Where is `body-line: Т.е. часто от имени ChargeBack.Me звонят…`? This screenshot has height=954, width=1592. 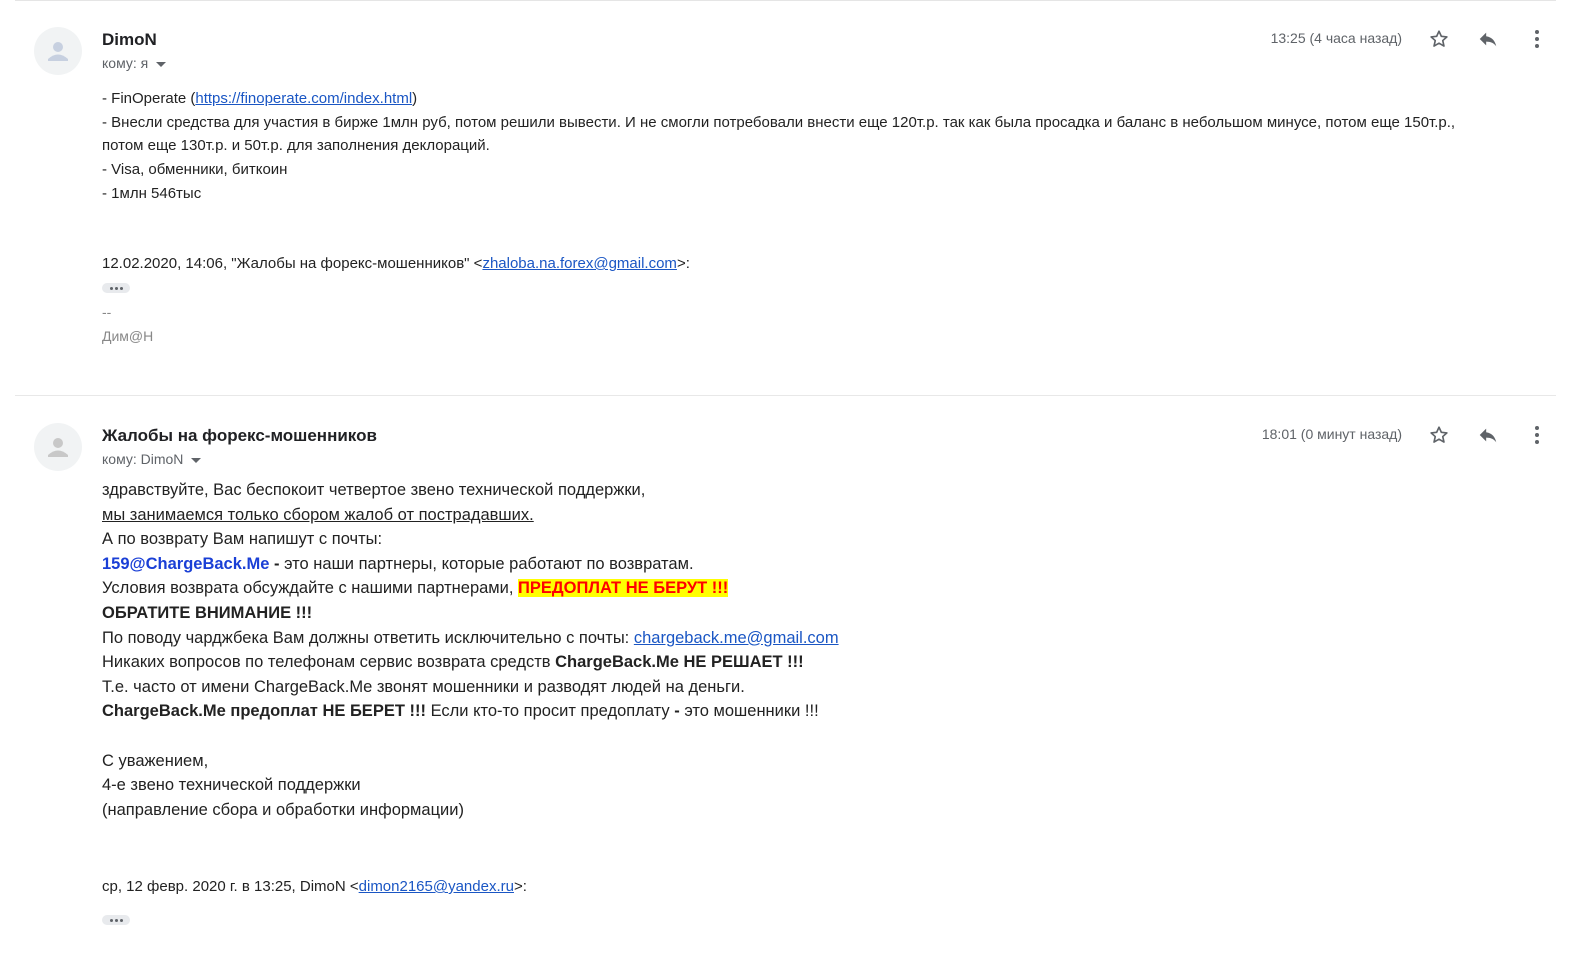 body-line: Т.е. часто от имени ChargeBack.Me звонят… is located at coordinates (423, 686).